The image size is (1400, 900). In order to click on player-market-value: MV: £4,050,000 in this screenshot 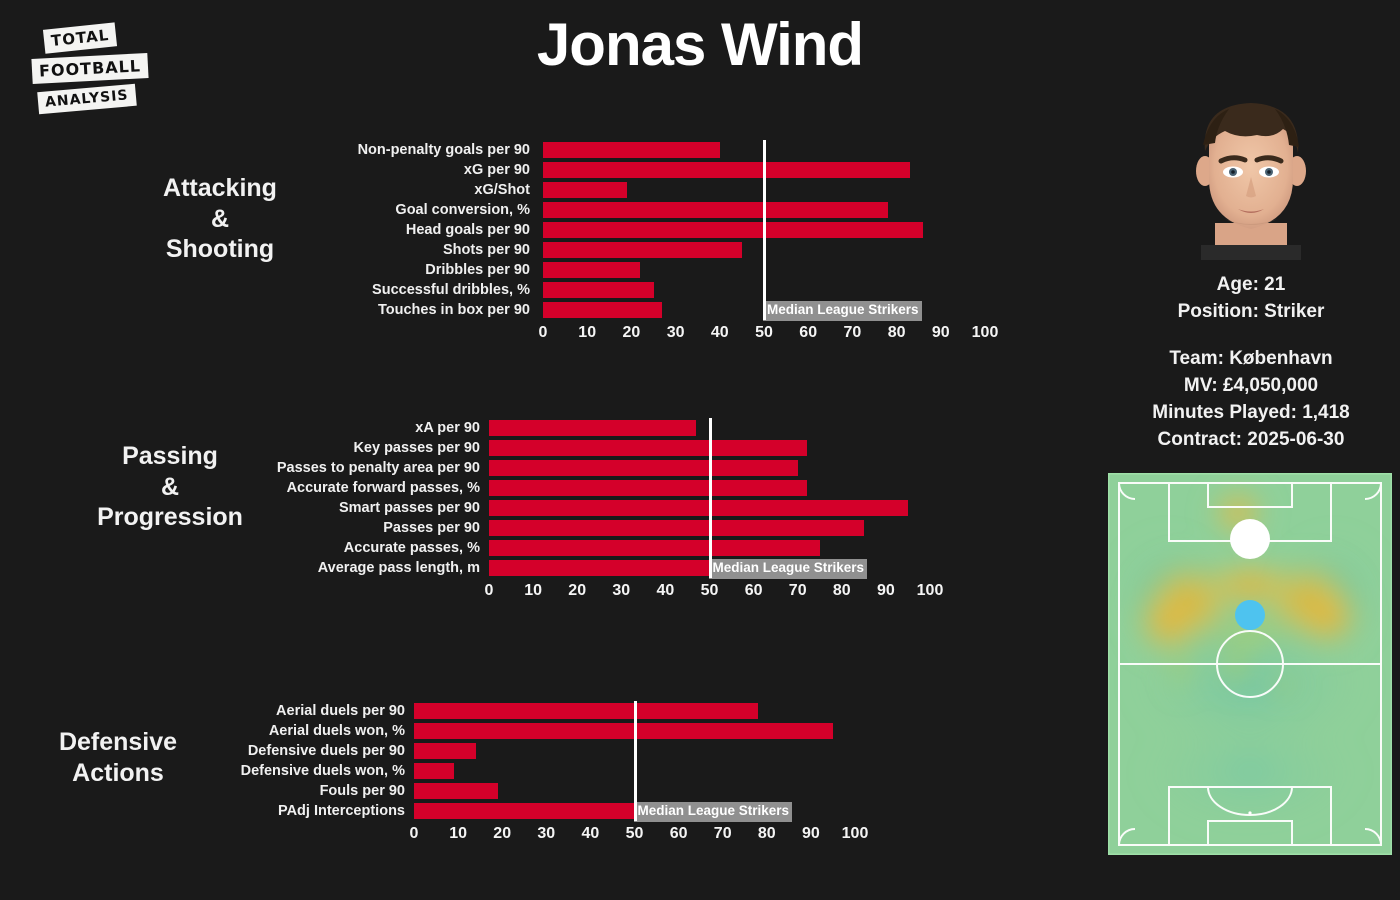, I will do `click(1251, 385)`.